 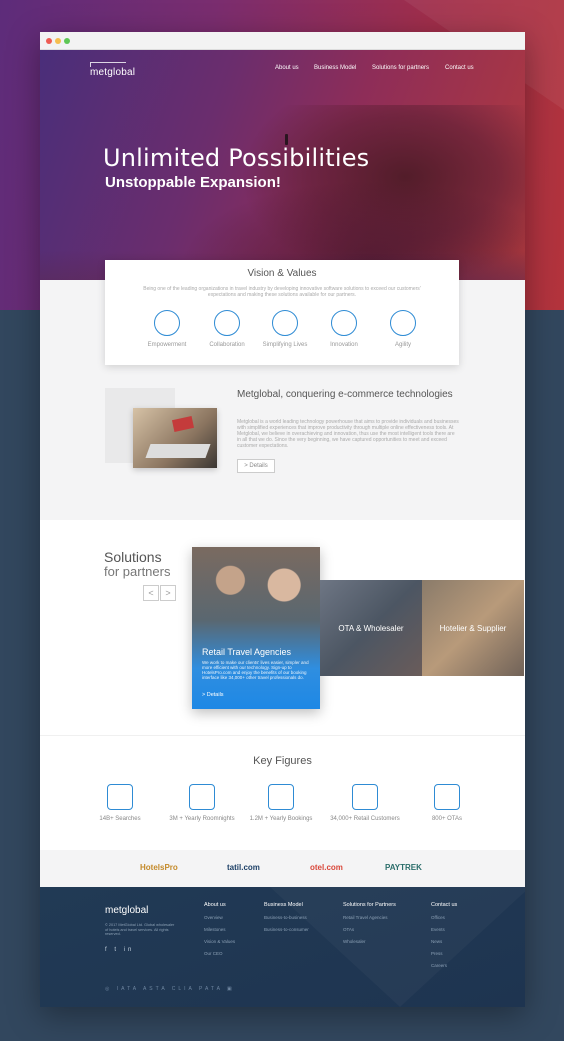 What do you see at coordinates (236, 158) in the screenshot?
I see `hero-title: Unlimited Possibilities` at bounding box center [236, 158].